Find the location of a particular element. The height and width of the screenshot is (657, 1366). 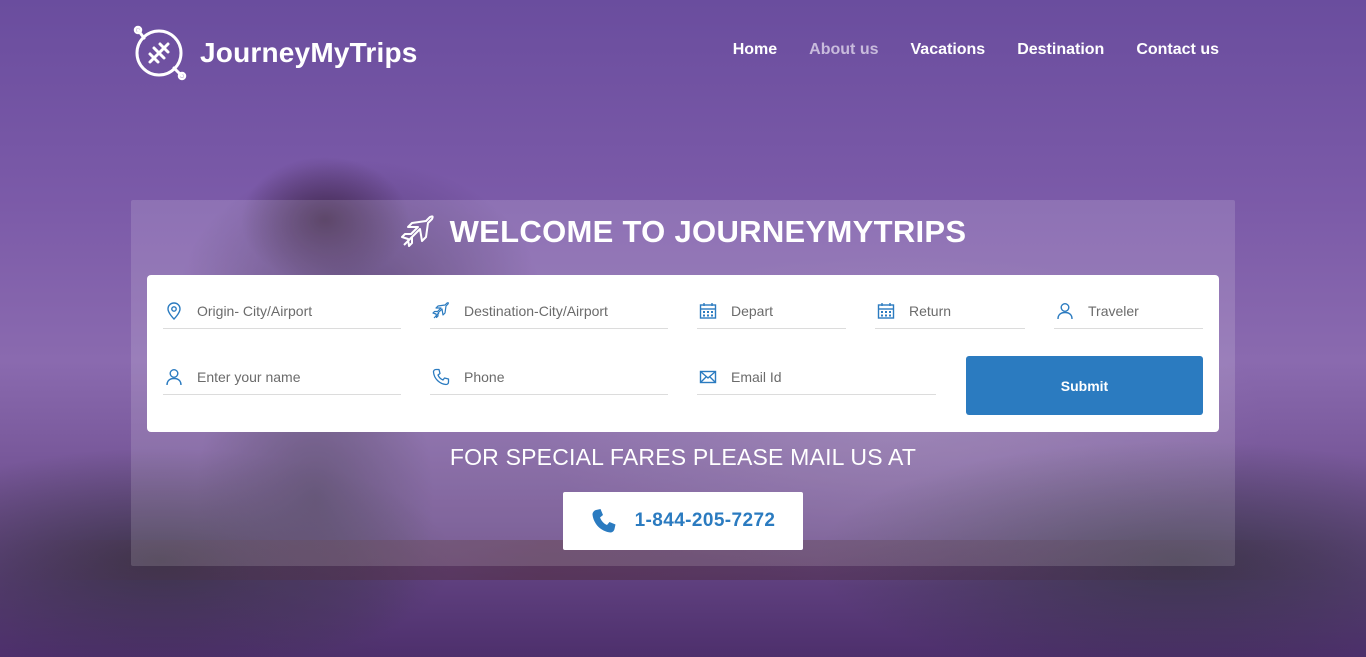

special-fares-text: FOR SPECIAL FARES PLEASE MAIL US AT is located at coordinates (683, 457).